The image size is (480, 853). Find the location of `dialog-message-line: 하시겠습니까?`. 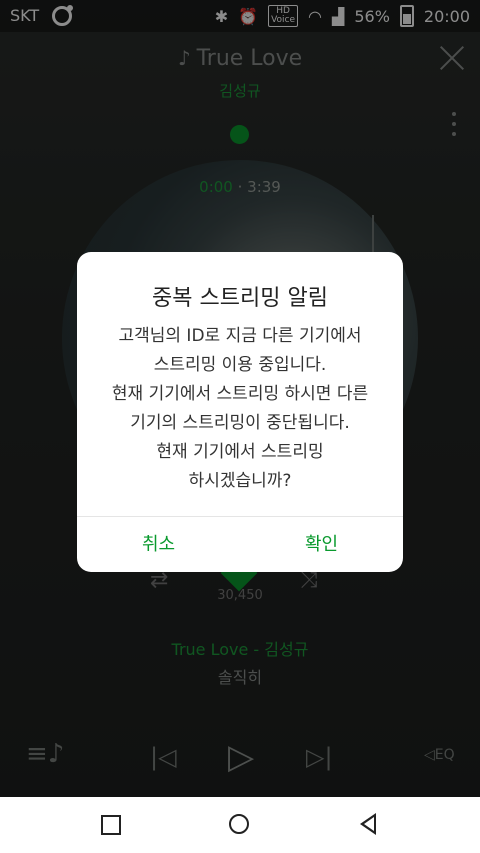

dialog-message-line: 하시겠습니까? is located at coordinates (240, 481).